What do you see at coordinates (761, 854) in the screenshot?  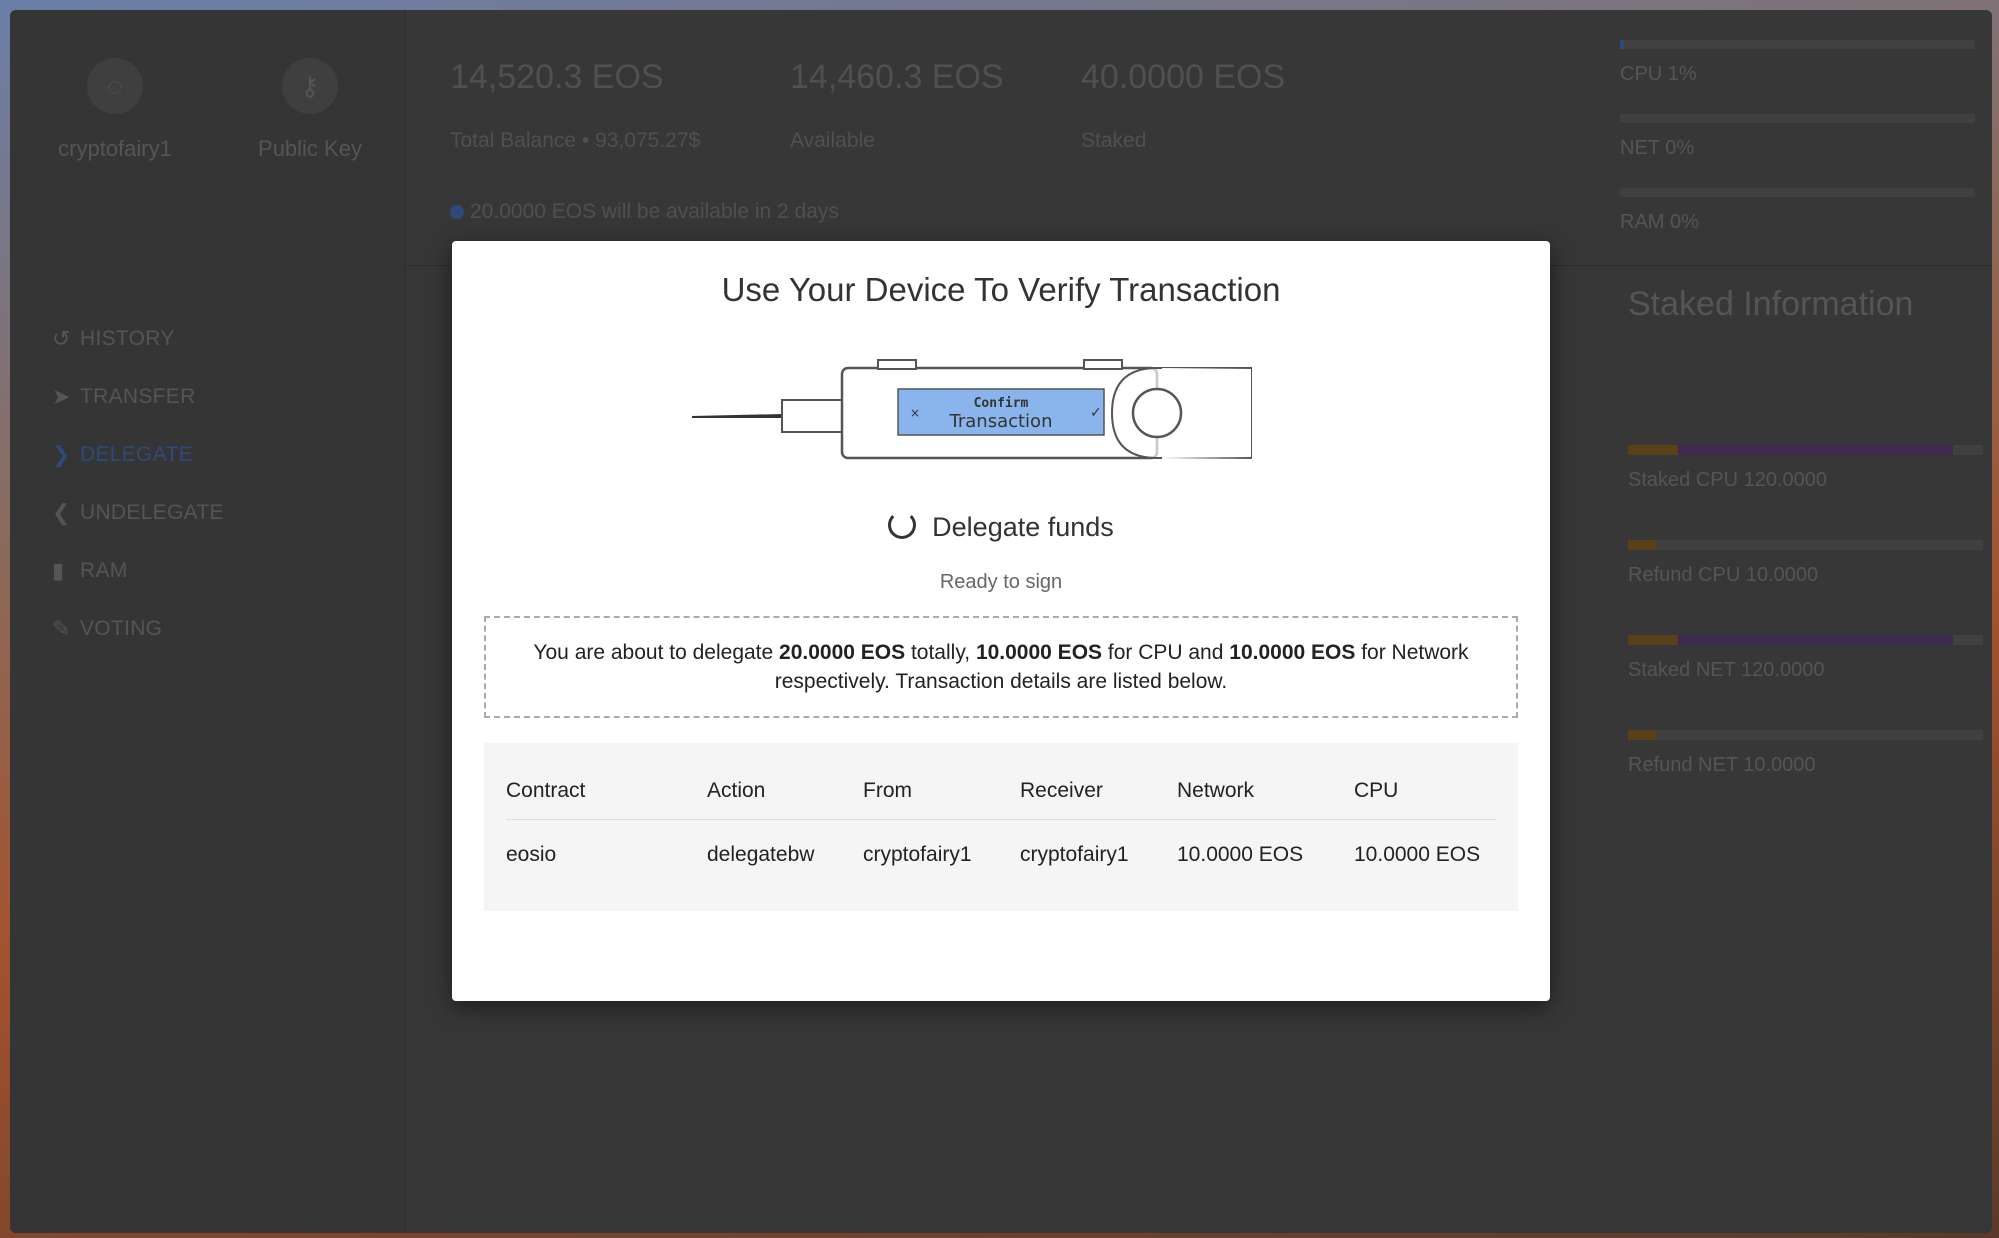 I see `cell-action: delegatebw` at bounding box center [761, 854].